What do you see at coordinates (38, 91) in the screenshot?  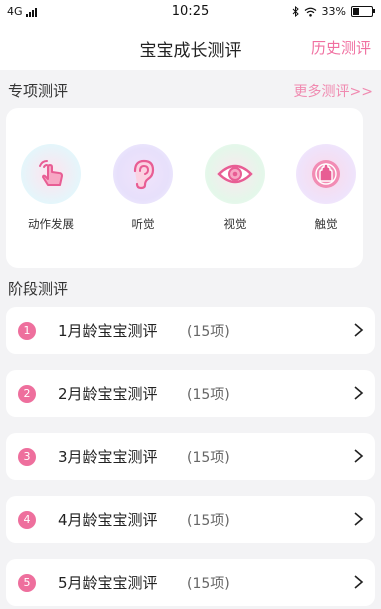 I see `special-section-title: 专项测评` at bounding box center [38, 91].